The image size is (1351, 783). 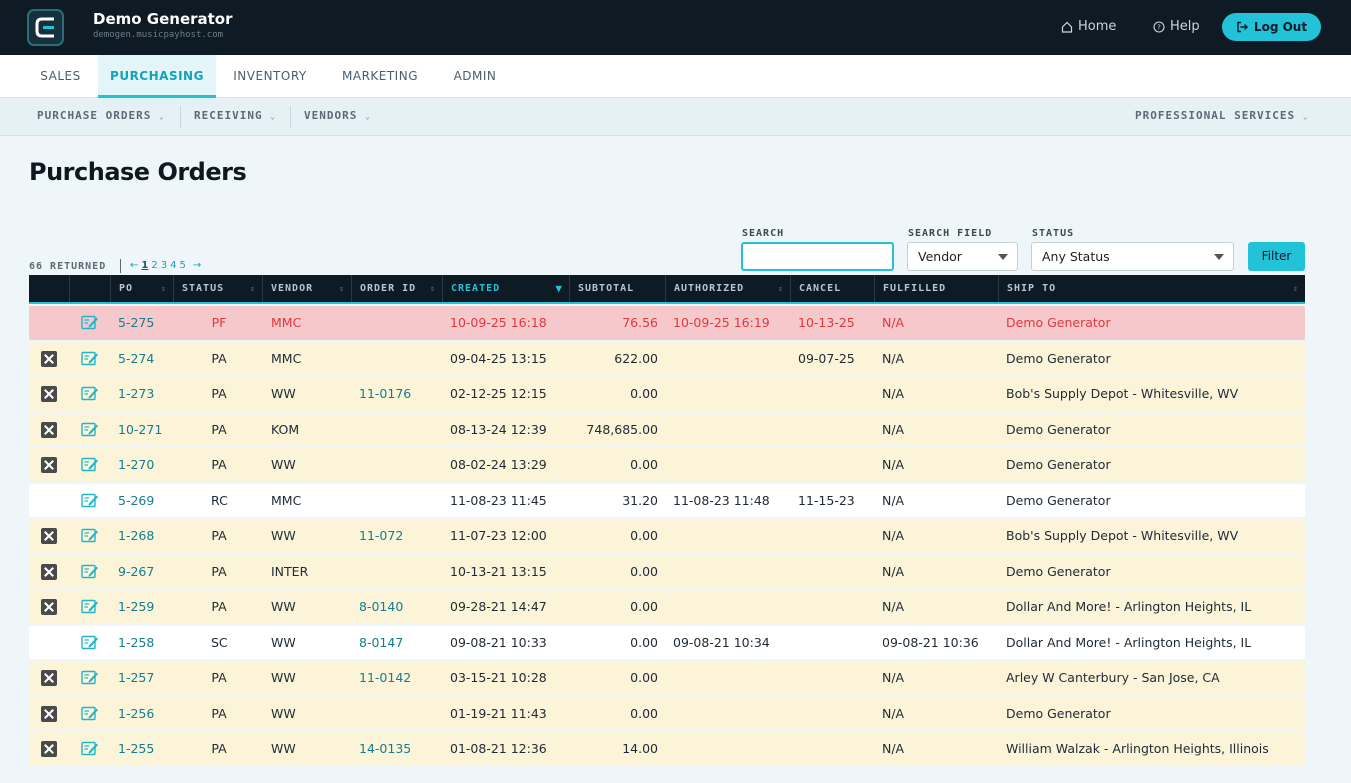 I want to click on cell-po: 9-267, so click(x=136, y=572).